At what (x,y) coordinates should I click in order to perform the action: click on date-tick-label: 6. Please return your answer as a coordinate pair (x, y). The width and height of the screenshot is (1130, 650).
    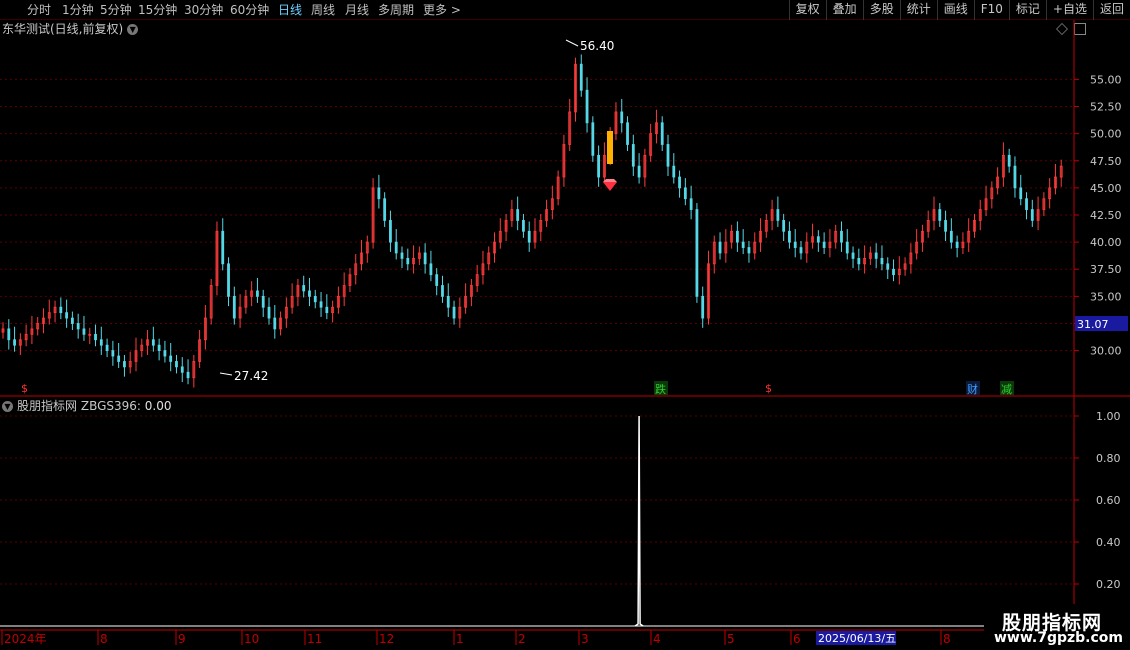
    Looking at the image, I should click on (797, 639).